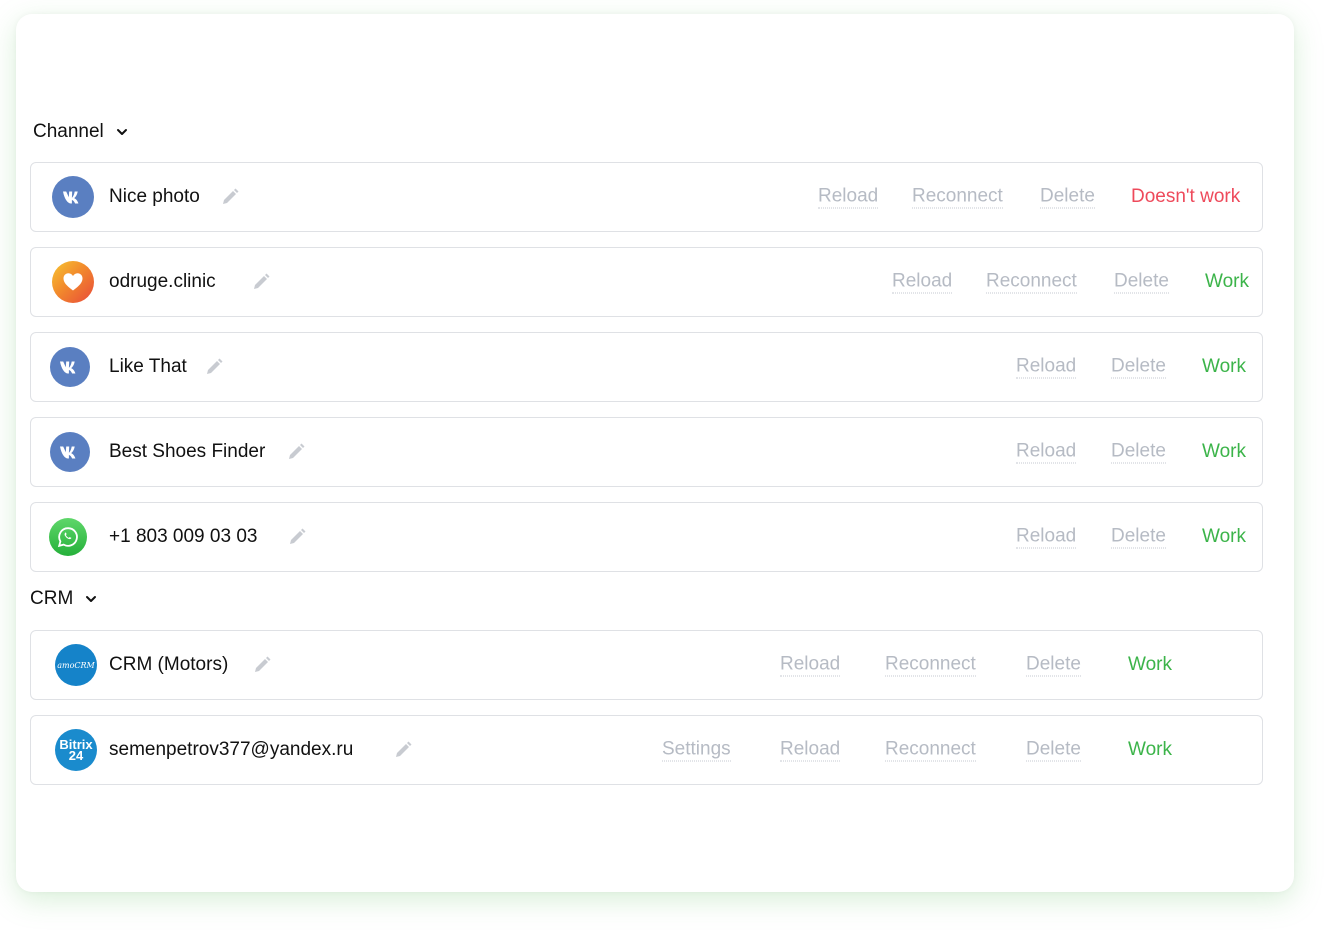  I want to click on channel-row: Like That Reload Delete Work, so click(646, 367).